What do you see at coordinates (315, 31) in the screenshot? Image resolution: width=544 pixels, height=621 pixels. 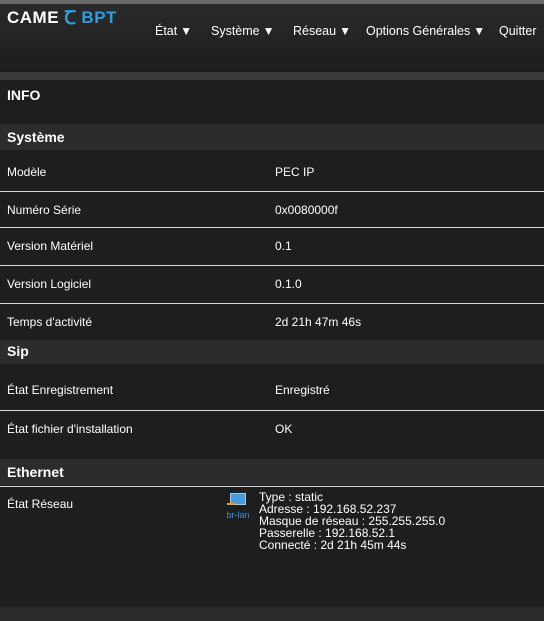 I see `menu-reseau-label: Réseau` at bounding box center [315, 31].